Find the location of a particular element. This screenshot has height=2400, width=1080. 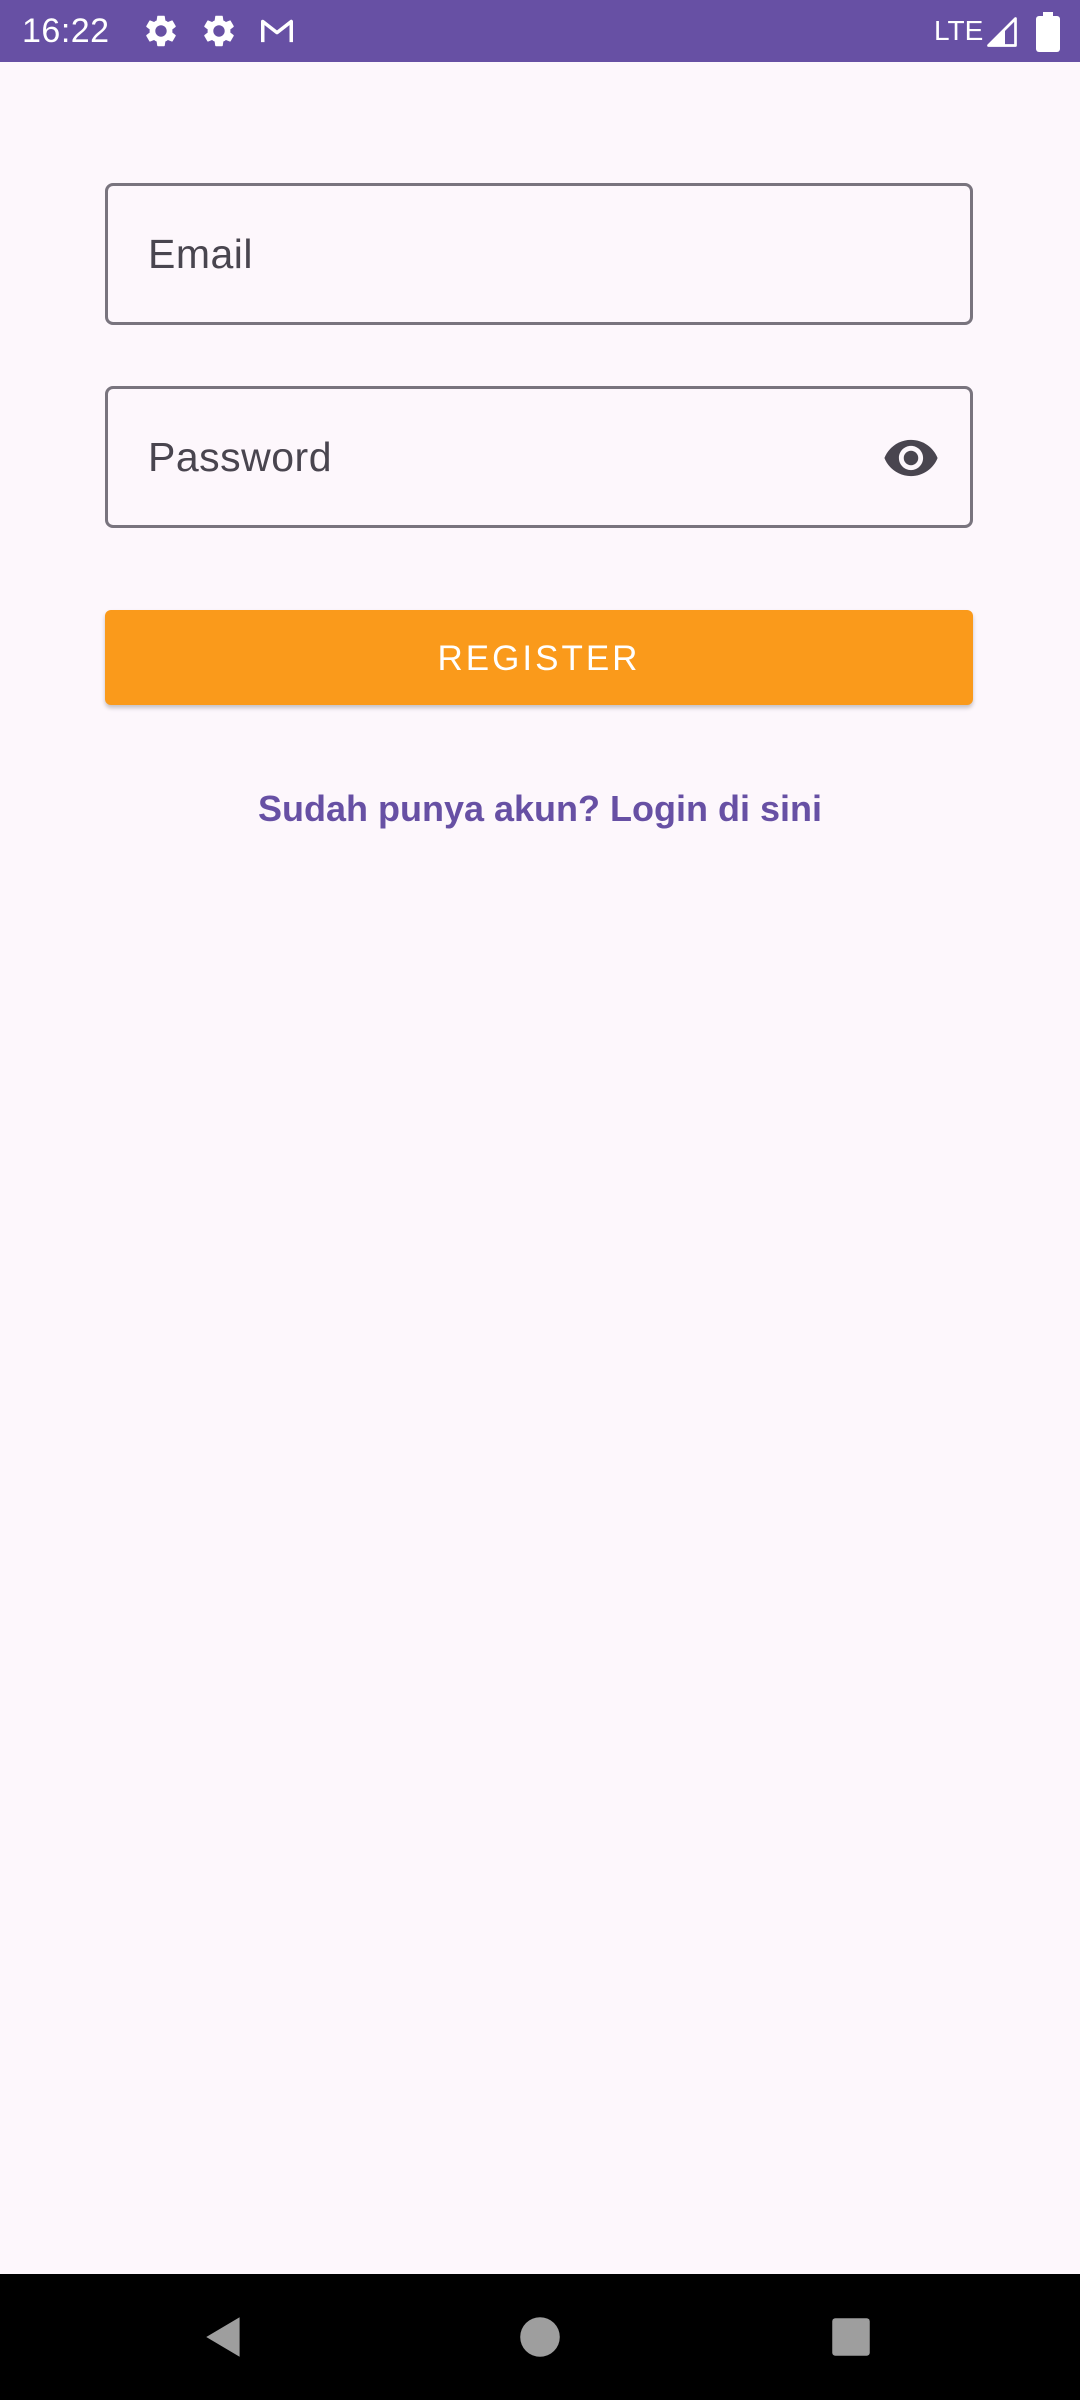

battery-icon is located at coordinates (1048, 32).